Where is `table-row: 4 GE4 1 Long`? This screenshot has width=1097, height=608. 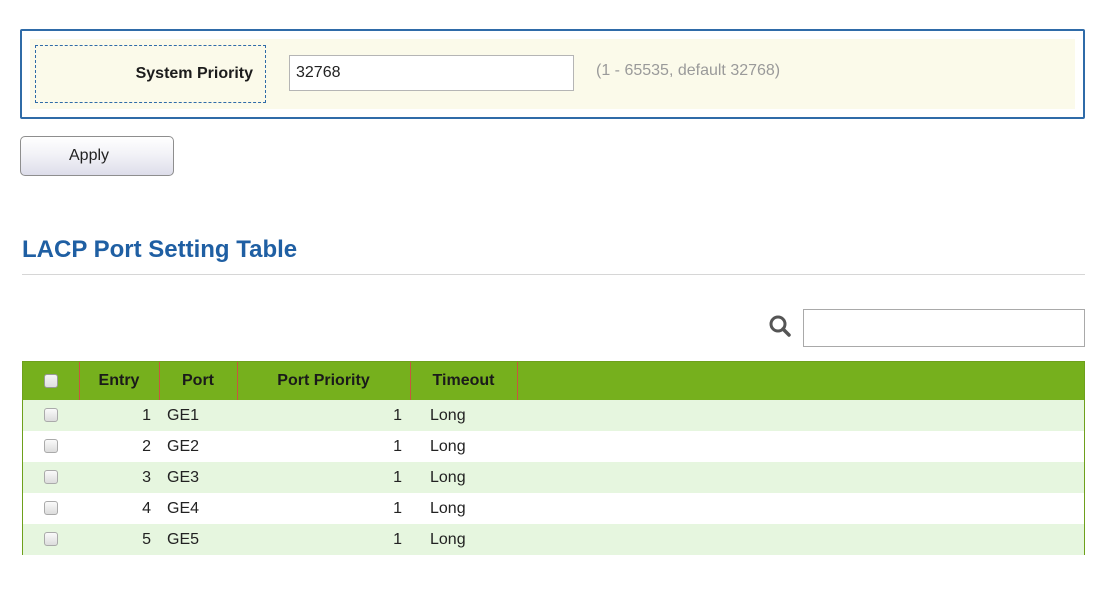 table-row: 4 GE4 1 Long is located at coordinates (553, 508).